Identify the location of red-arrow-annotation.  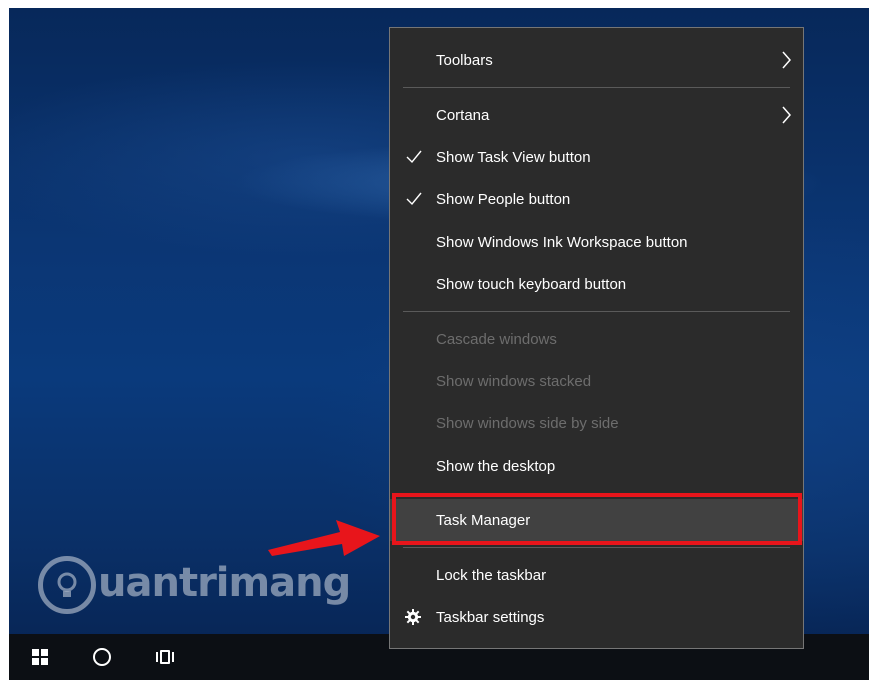
(324, 538).